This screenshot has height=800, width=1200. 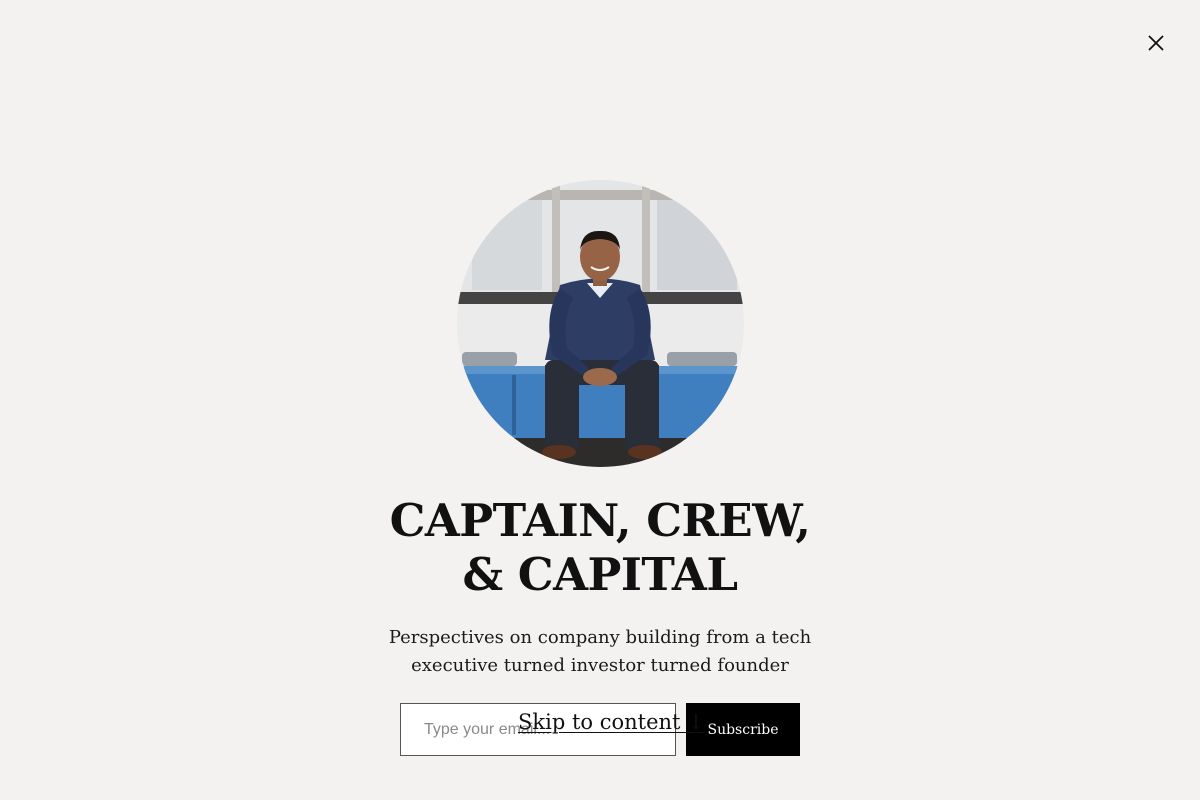 I want to click on publication-title: CAPTAIN, CREW, & CAPITAL, so click(x=600, y=548).